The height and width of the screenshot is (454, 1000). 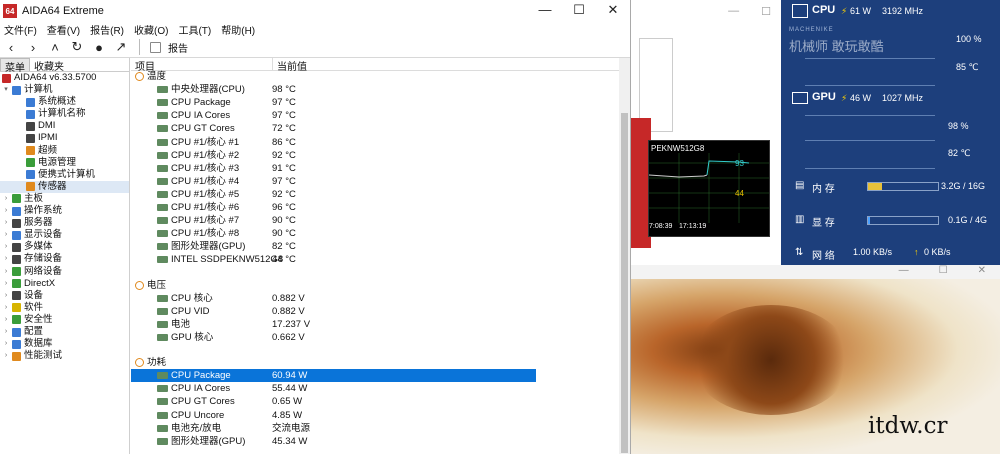 What do you see at coordinates (333, 401) in the screenshot?
I see `sensor-row: CPU GT Cores 0.65 W` at bounding box center [333, 401].